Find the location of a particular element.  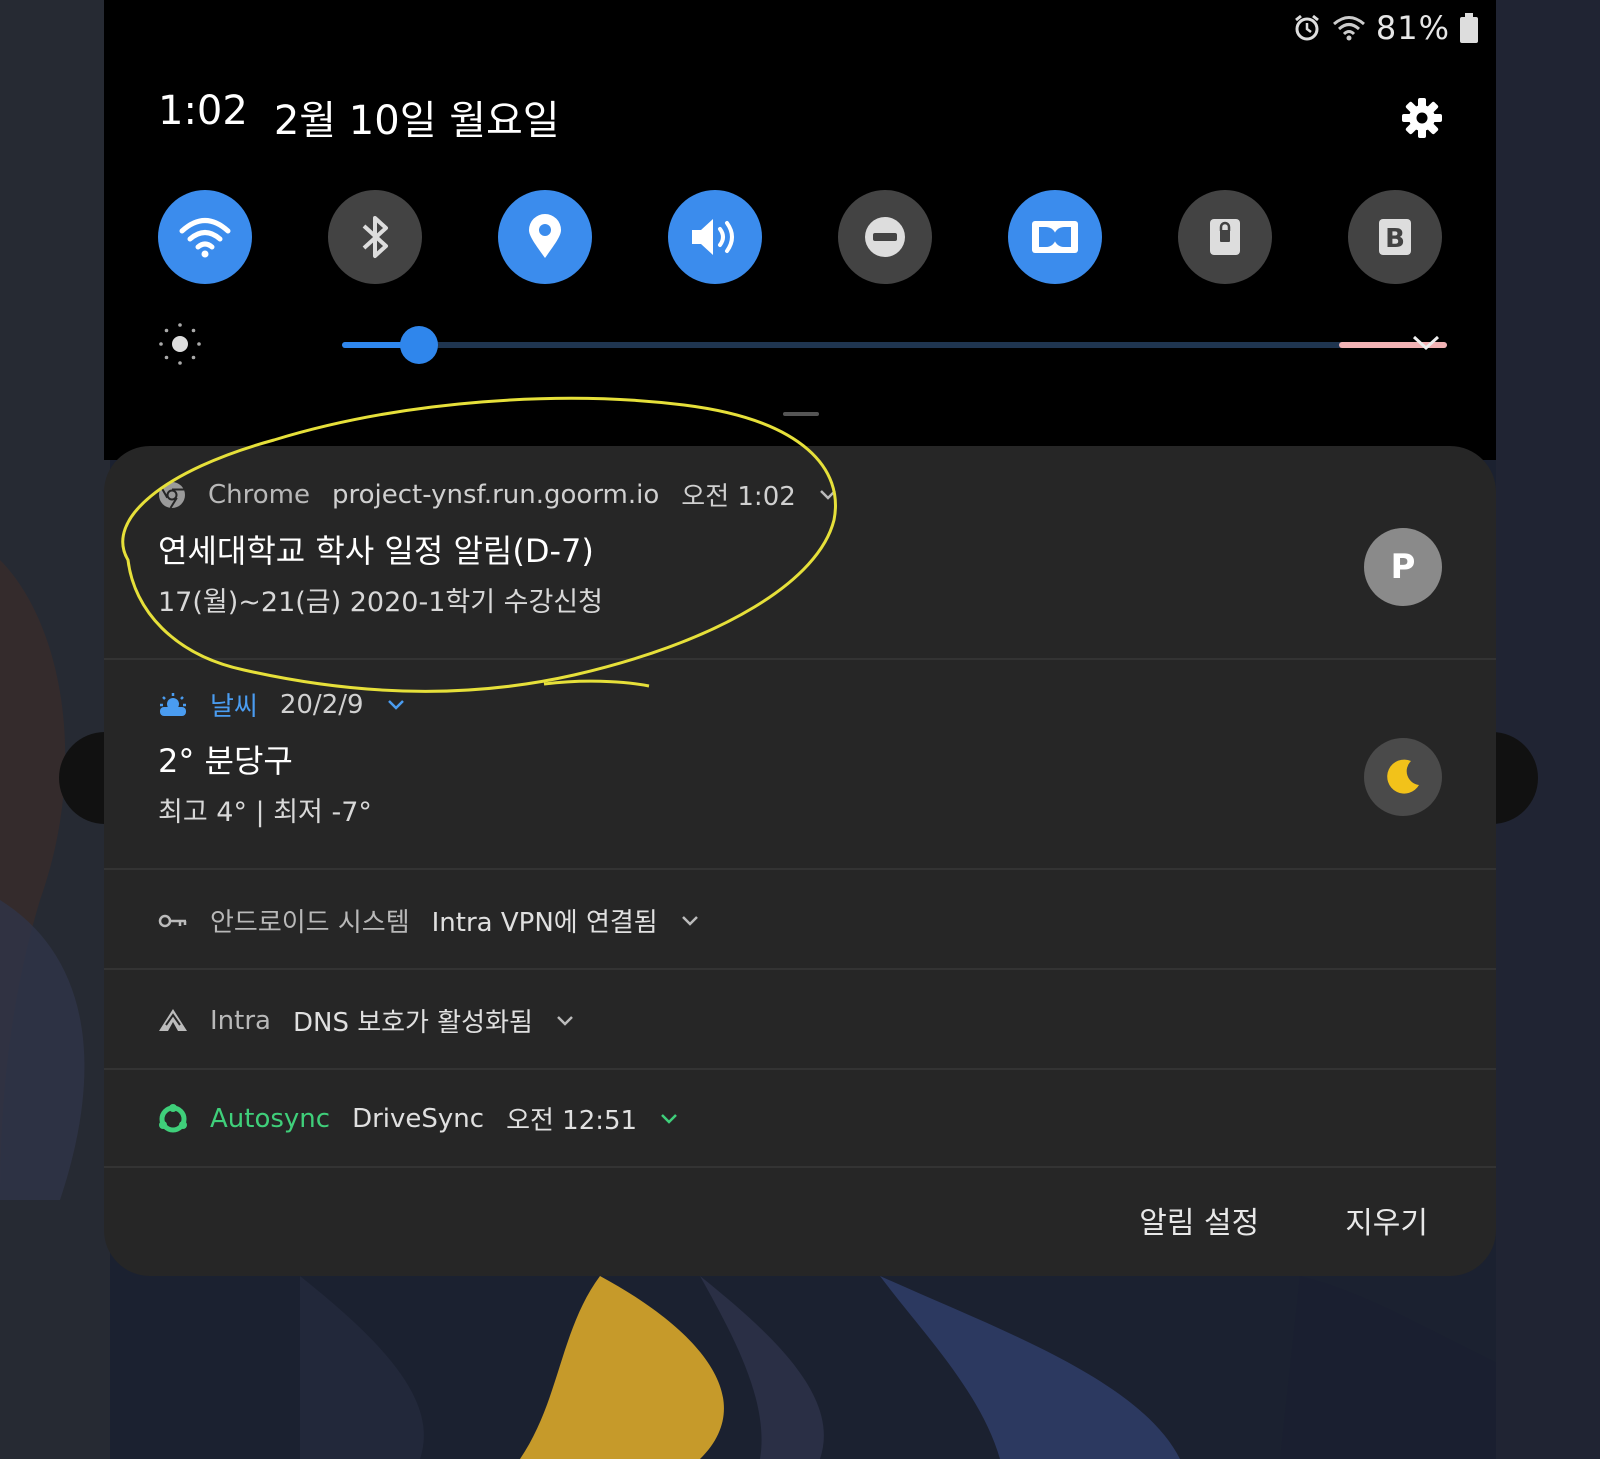

notification-title: 2° 분당구 is located at coordinates (225, 761).